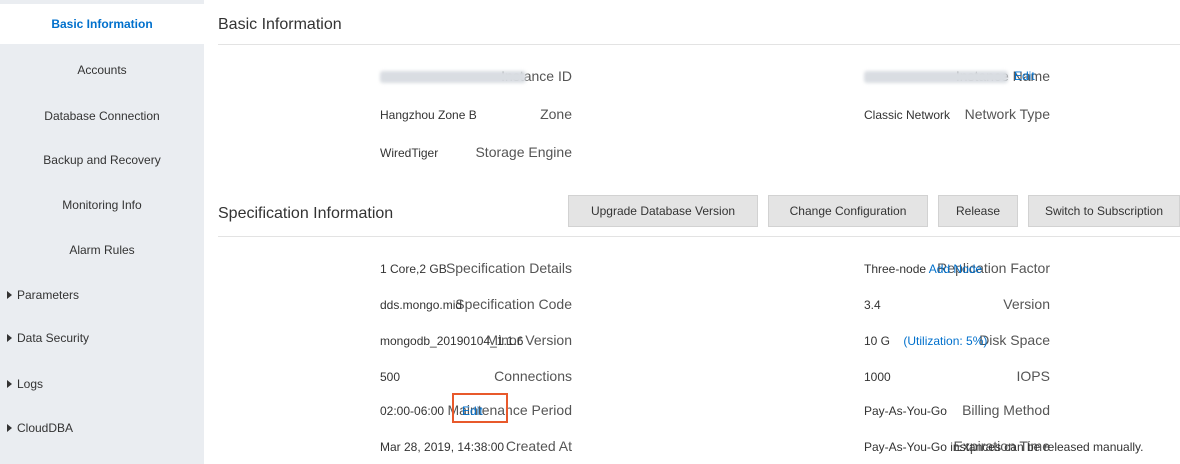 The width and height of the screenshot is (1180, 464). What do you see at coordinates (480, 408) in the screenshot?
I see `maintenance-edit-highlight` at bounding box center [480, 408].